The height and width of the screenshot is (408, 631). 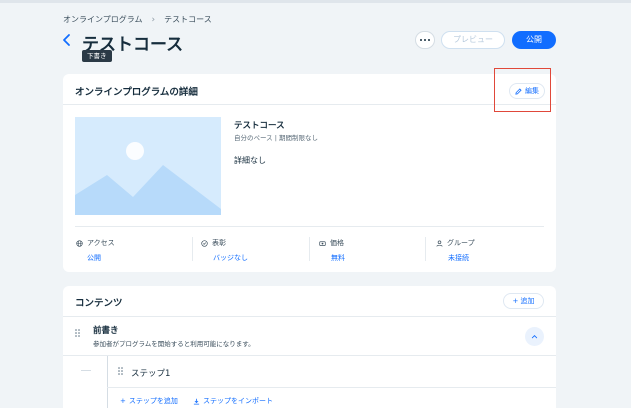 What do you see at coordinates (174, 344) in the screenshot?
I see `preface-subtitle: 参加者がプログラムを開始すると利用可能になります。` at bounding box center [174, 344].